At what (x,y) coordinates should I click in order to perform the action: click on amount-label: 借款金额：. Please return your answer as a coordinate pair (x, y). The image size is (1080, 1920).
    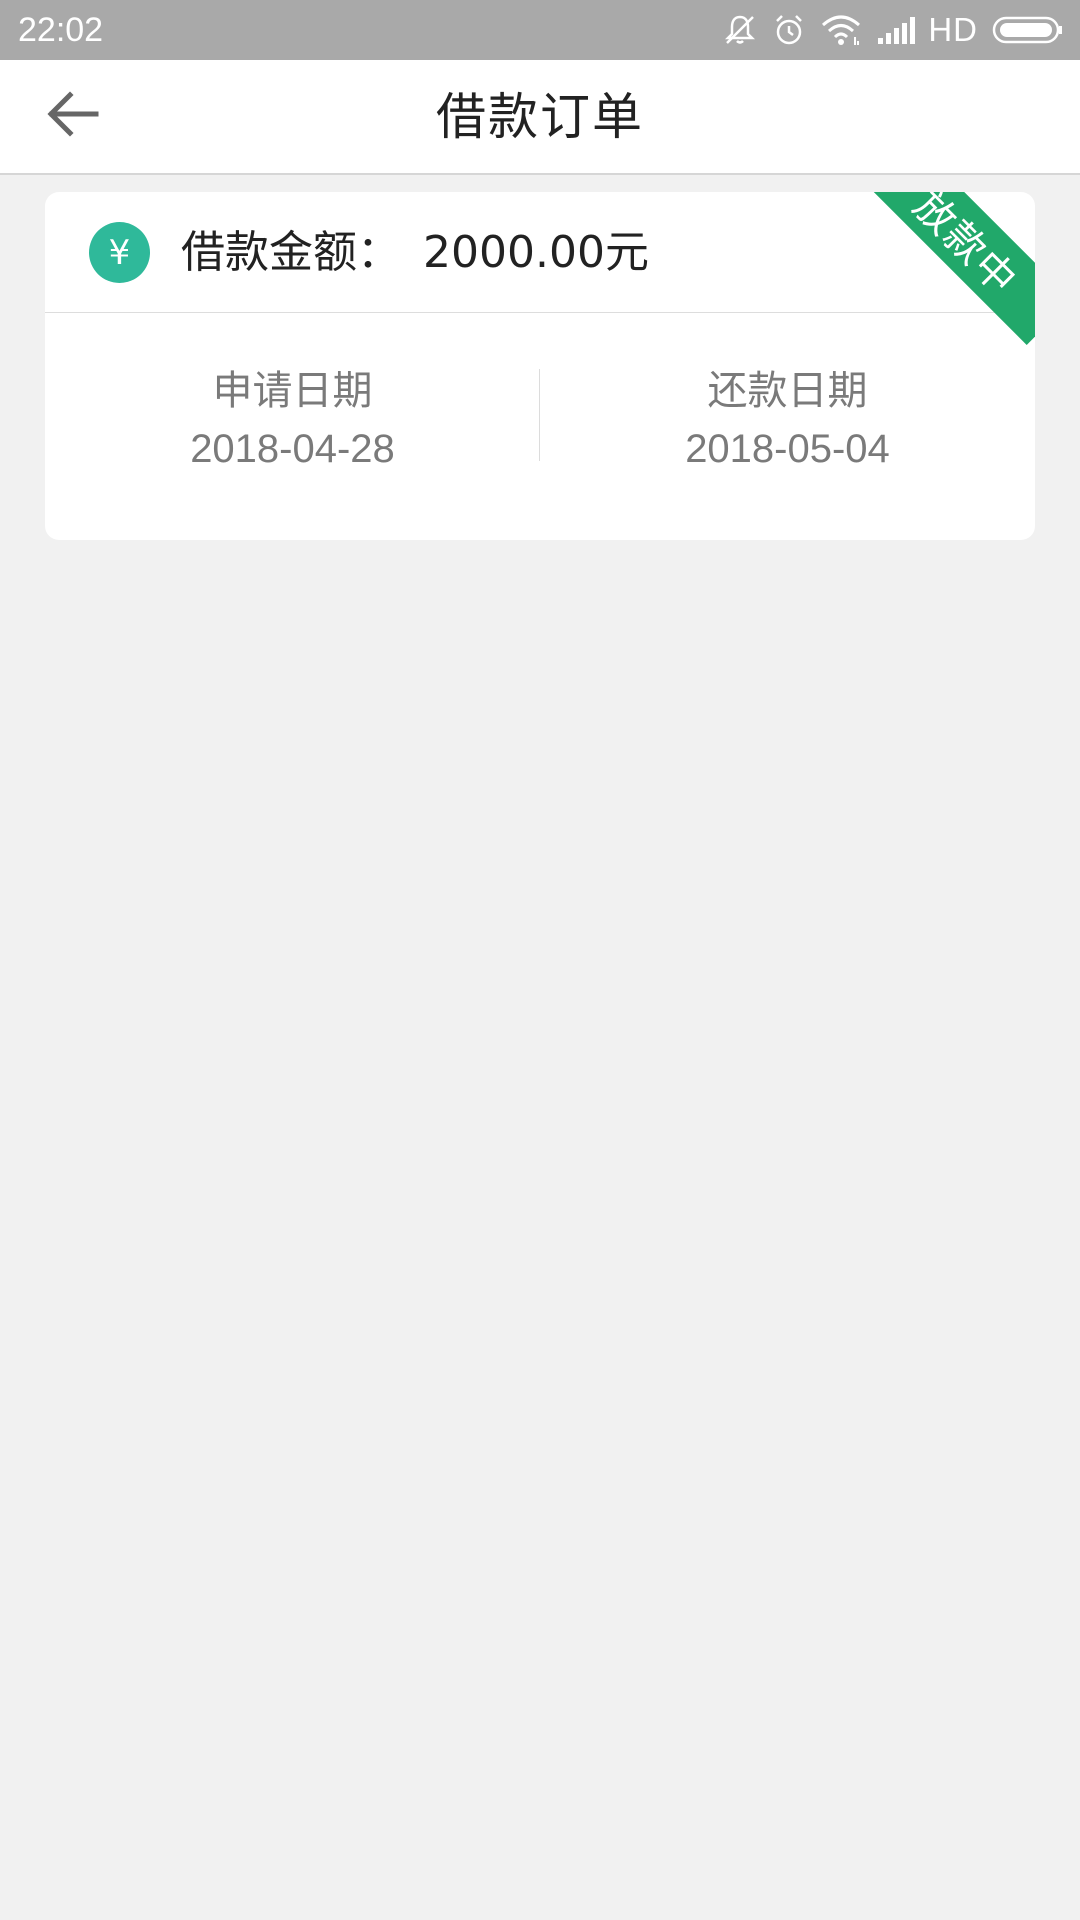
    Looking at the image, I should click on (291, 252).